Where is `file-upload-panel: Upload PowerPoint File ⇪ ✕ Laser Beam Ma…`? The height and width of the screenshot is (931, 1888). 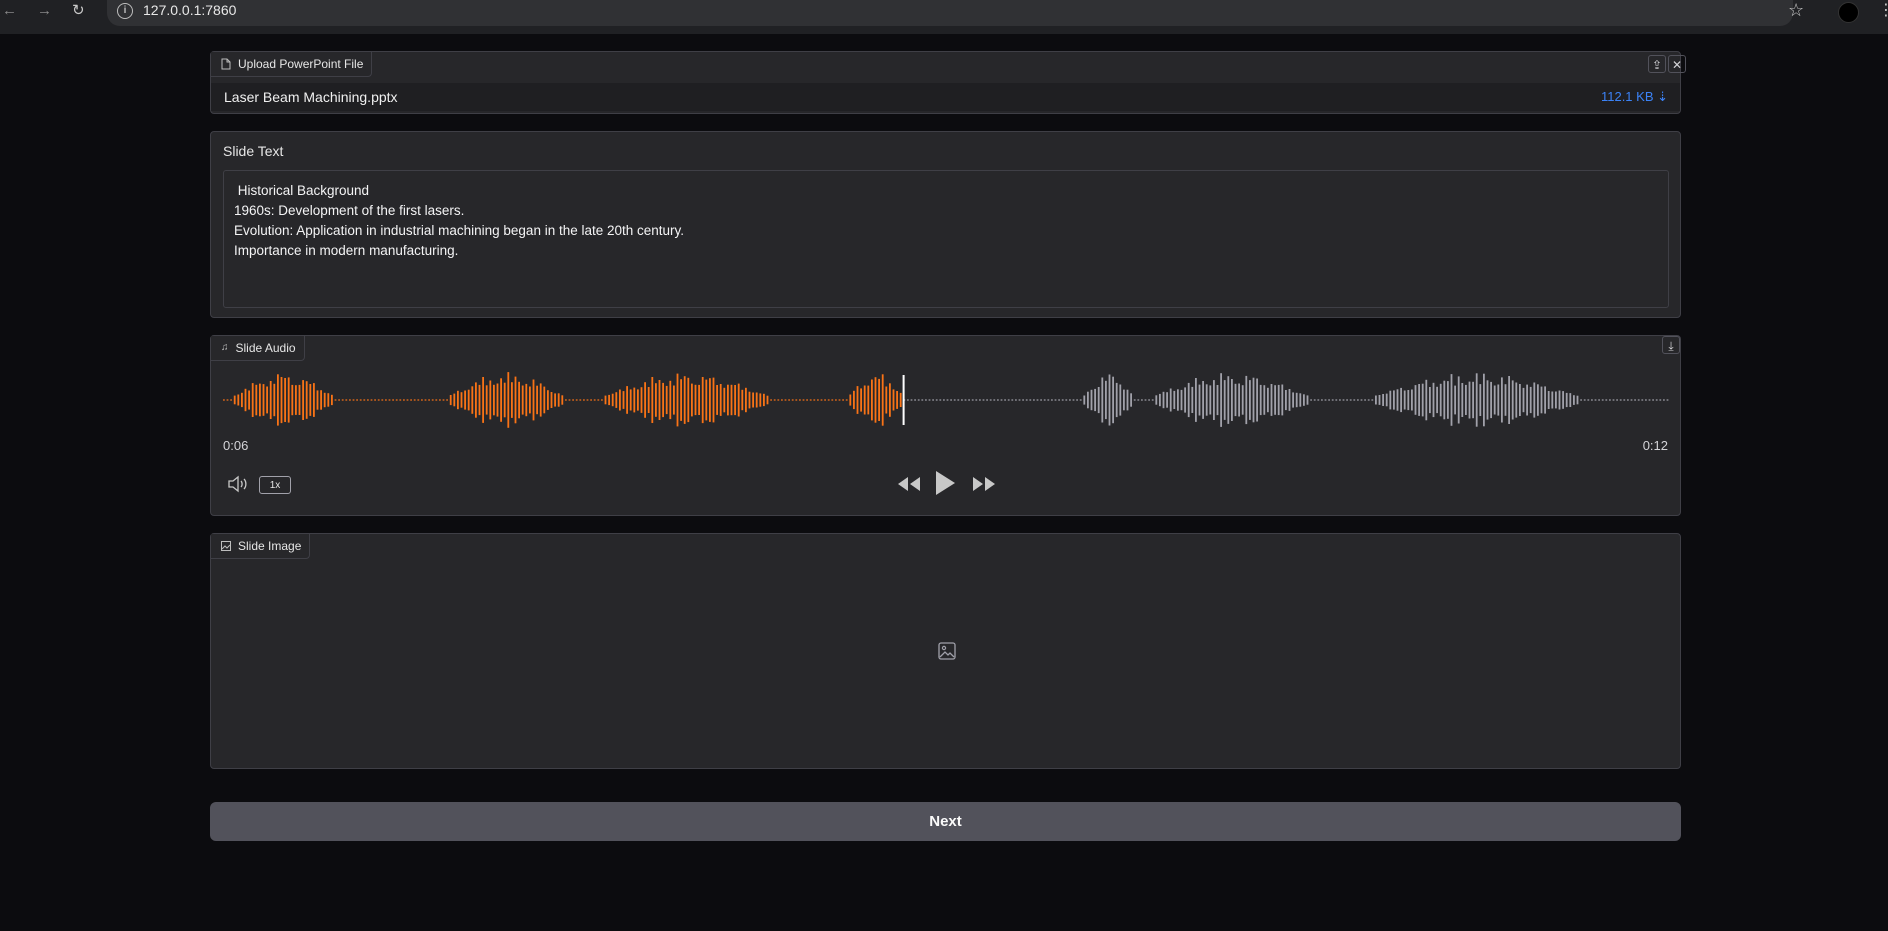
file-upload-panel: Upload PowerPoint File ⇪ ✕ Laser Beam Ma… is located at coordinates (948, 82).